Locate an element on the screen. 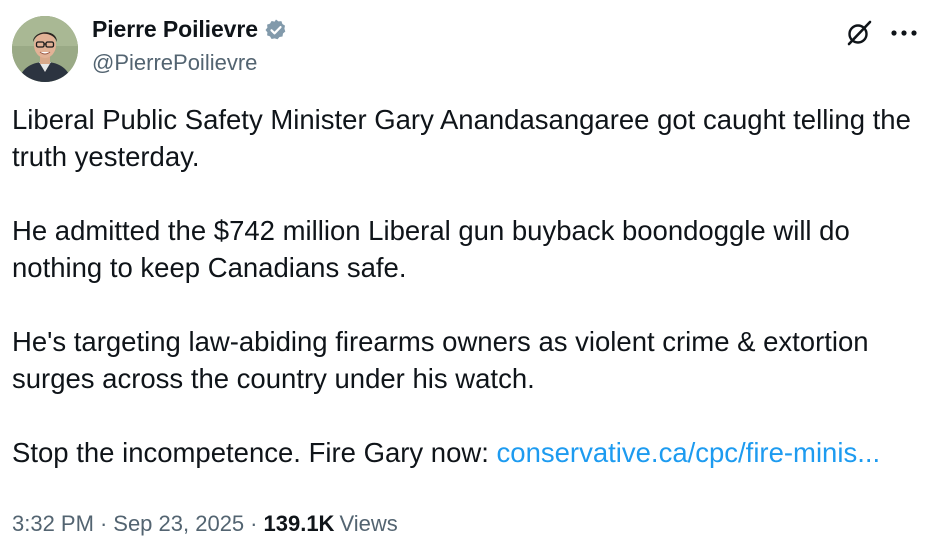  grok-icon is located at coordinates (859, 33).